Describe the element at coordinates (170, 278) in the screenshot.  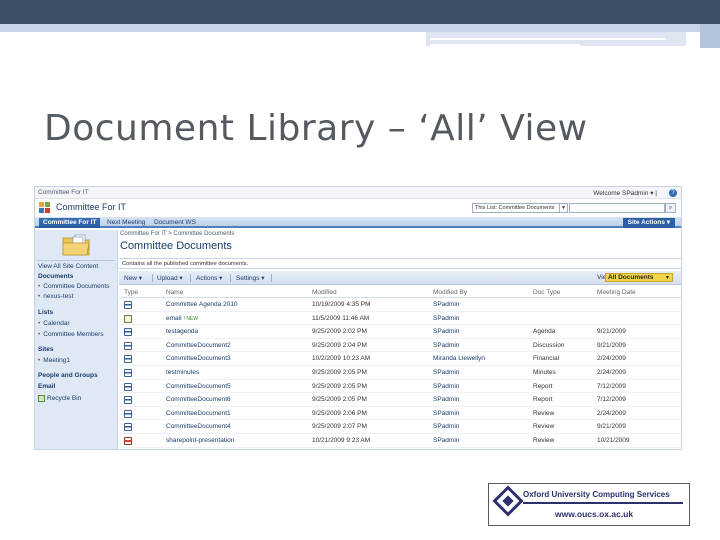
I see `upload-menu-button: Upload ▾` at that location.